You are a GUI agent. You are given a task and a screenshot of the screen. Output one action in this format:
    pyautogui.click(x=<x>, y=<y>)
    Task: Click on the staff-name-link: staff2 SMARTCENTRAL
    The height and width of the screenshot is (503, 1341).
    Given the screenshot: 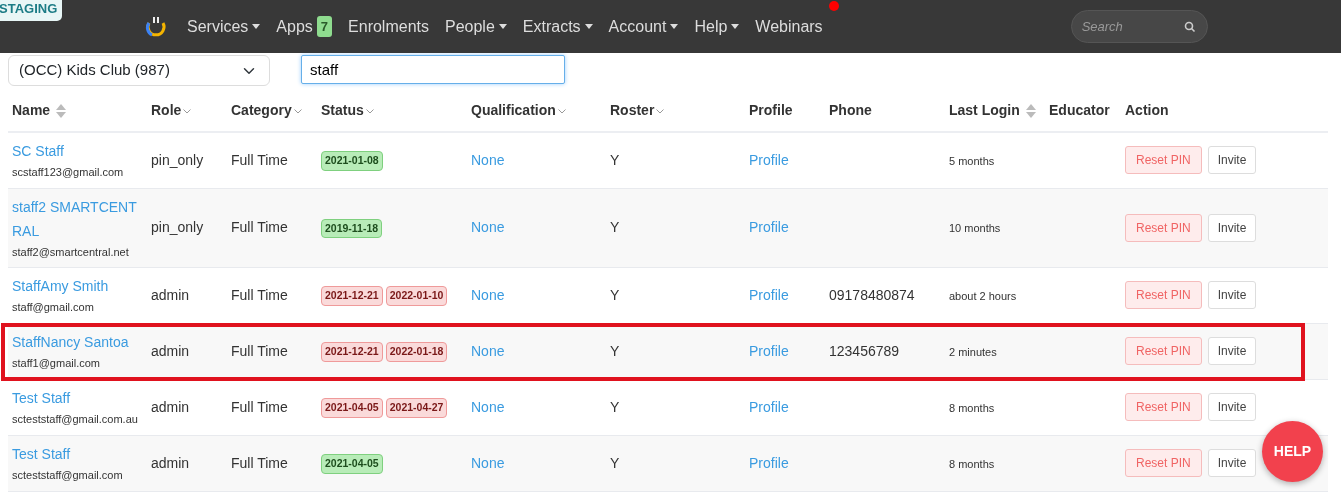 What is the action you would take?
    pyautogui.click(x=77, y=218)
    